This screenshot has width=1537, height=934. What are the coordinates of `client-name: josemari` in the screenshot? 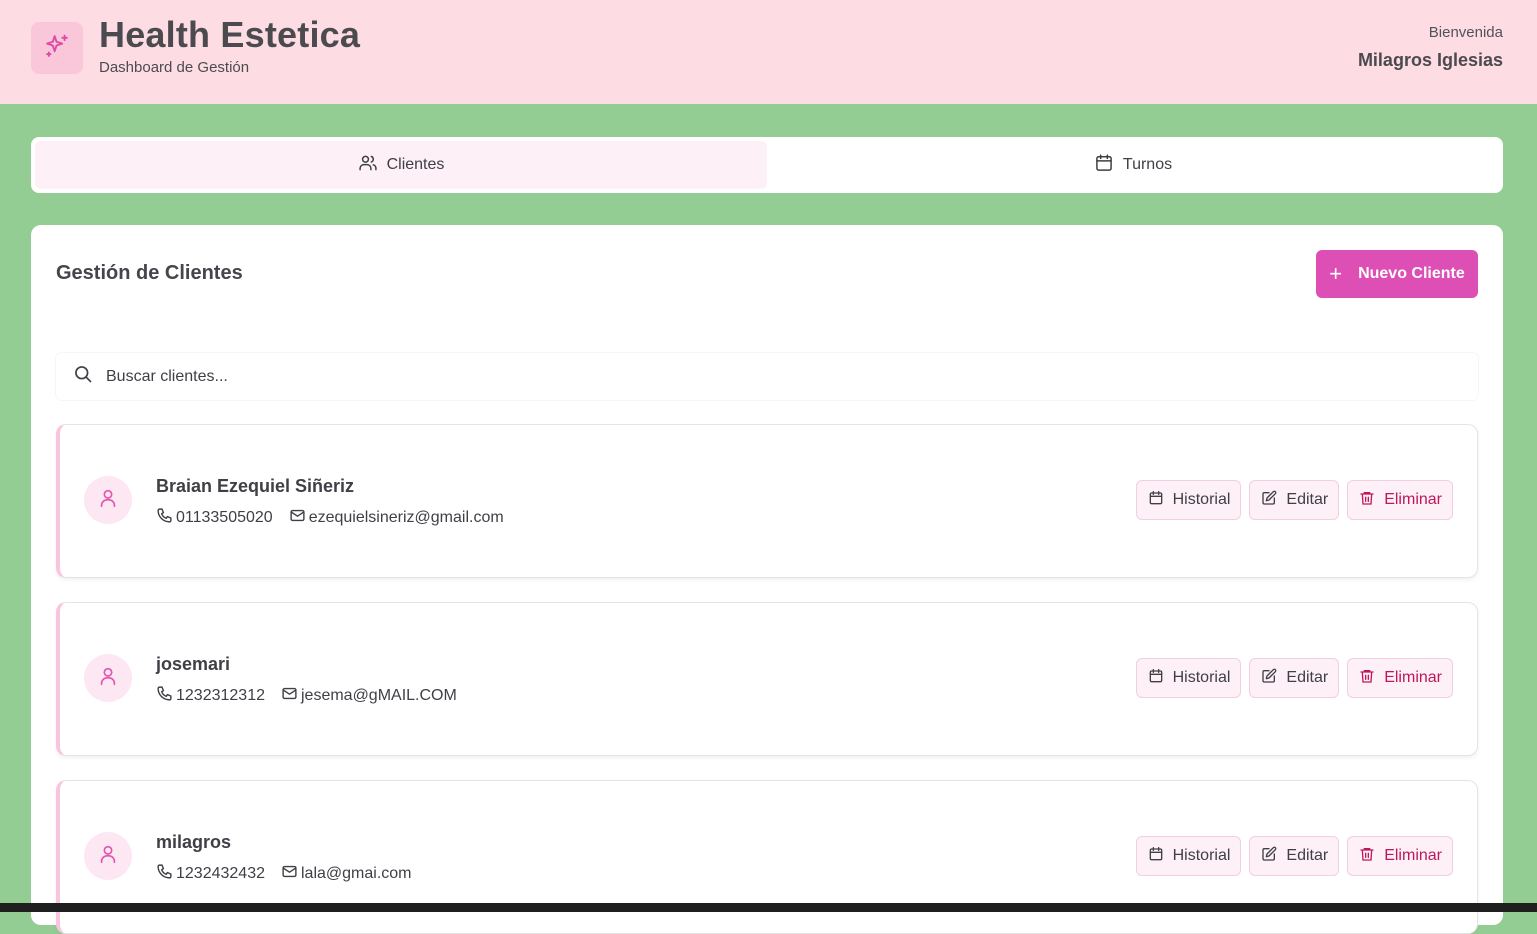 It's located at (193, 664).